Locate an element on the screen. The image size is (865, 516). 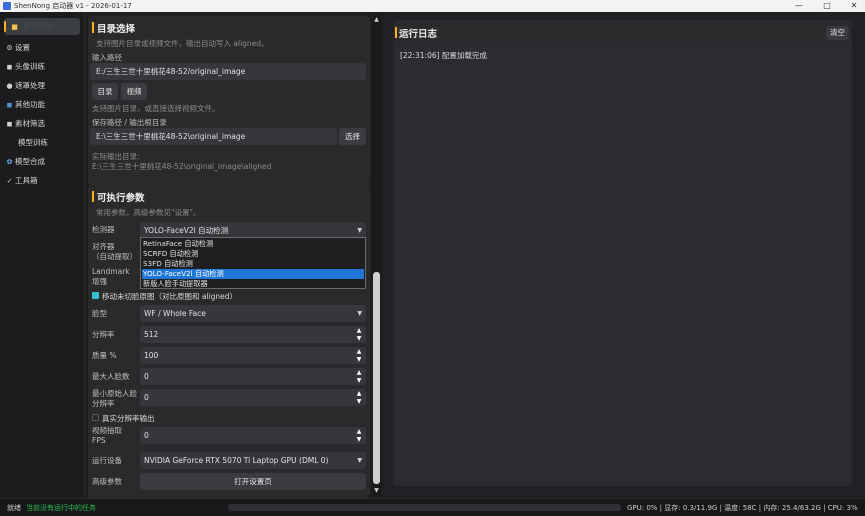
sidebar-item-settings: ⚙ 设置 is located at coordinates (42, 47).